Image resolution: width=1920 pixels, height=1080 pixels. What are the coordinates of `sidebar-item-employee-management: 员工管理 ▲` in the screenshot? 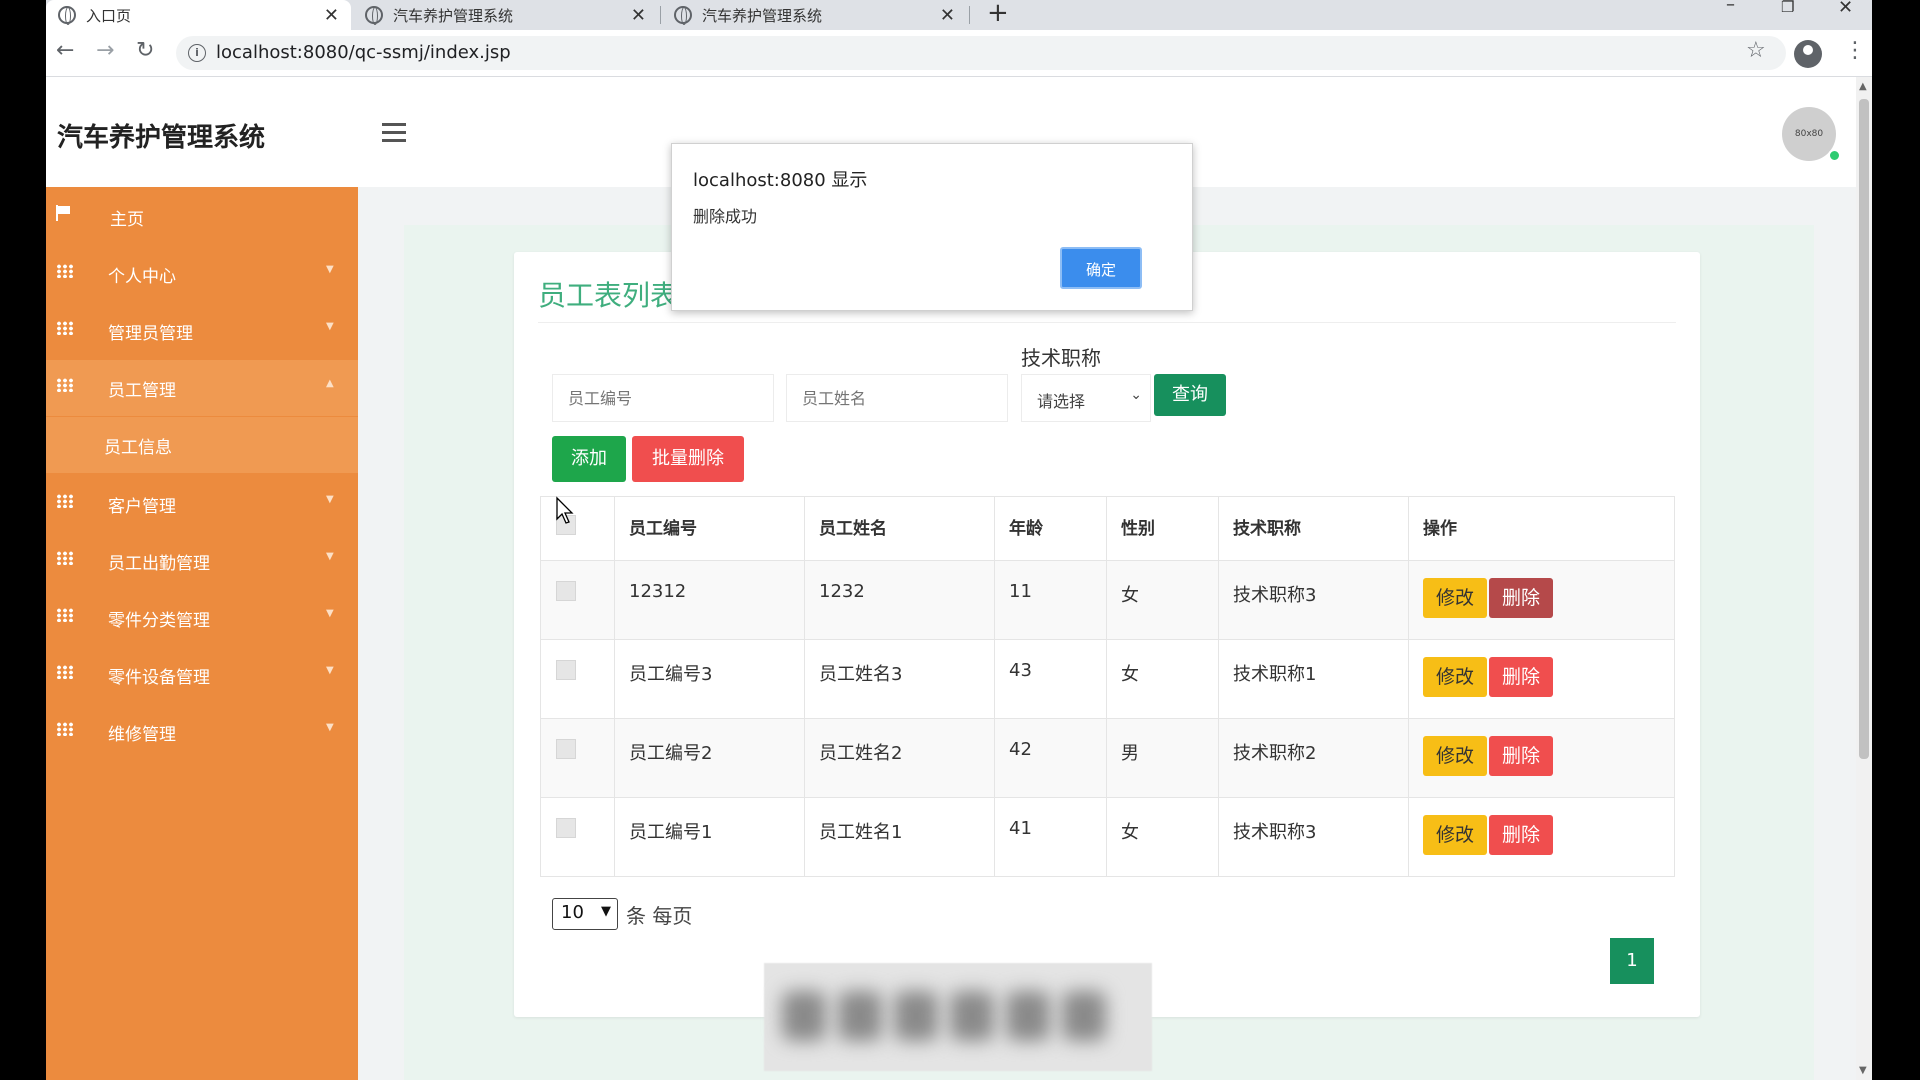 It's located at (202, 388).